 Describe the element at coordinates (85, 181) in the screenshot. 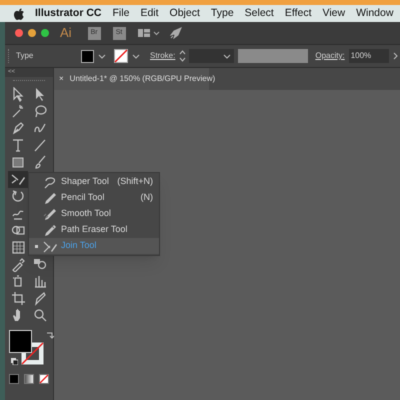

I see `menu-item-label: Shaper Tool` at that location.